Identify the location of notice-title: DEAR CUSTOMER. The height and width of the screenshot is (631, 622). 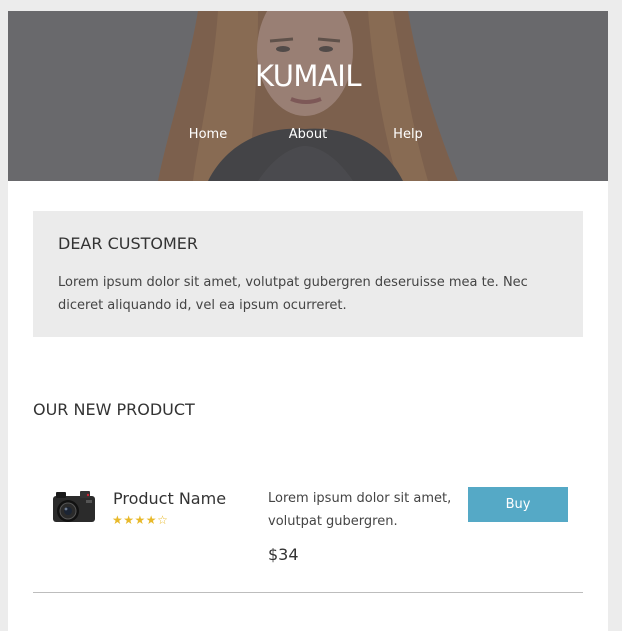
(128, 243).